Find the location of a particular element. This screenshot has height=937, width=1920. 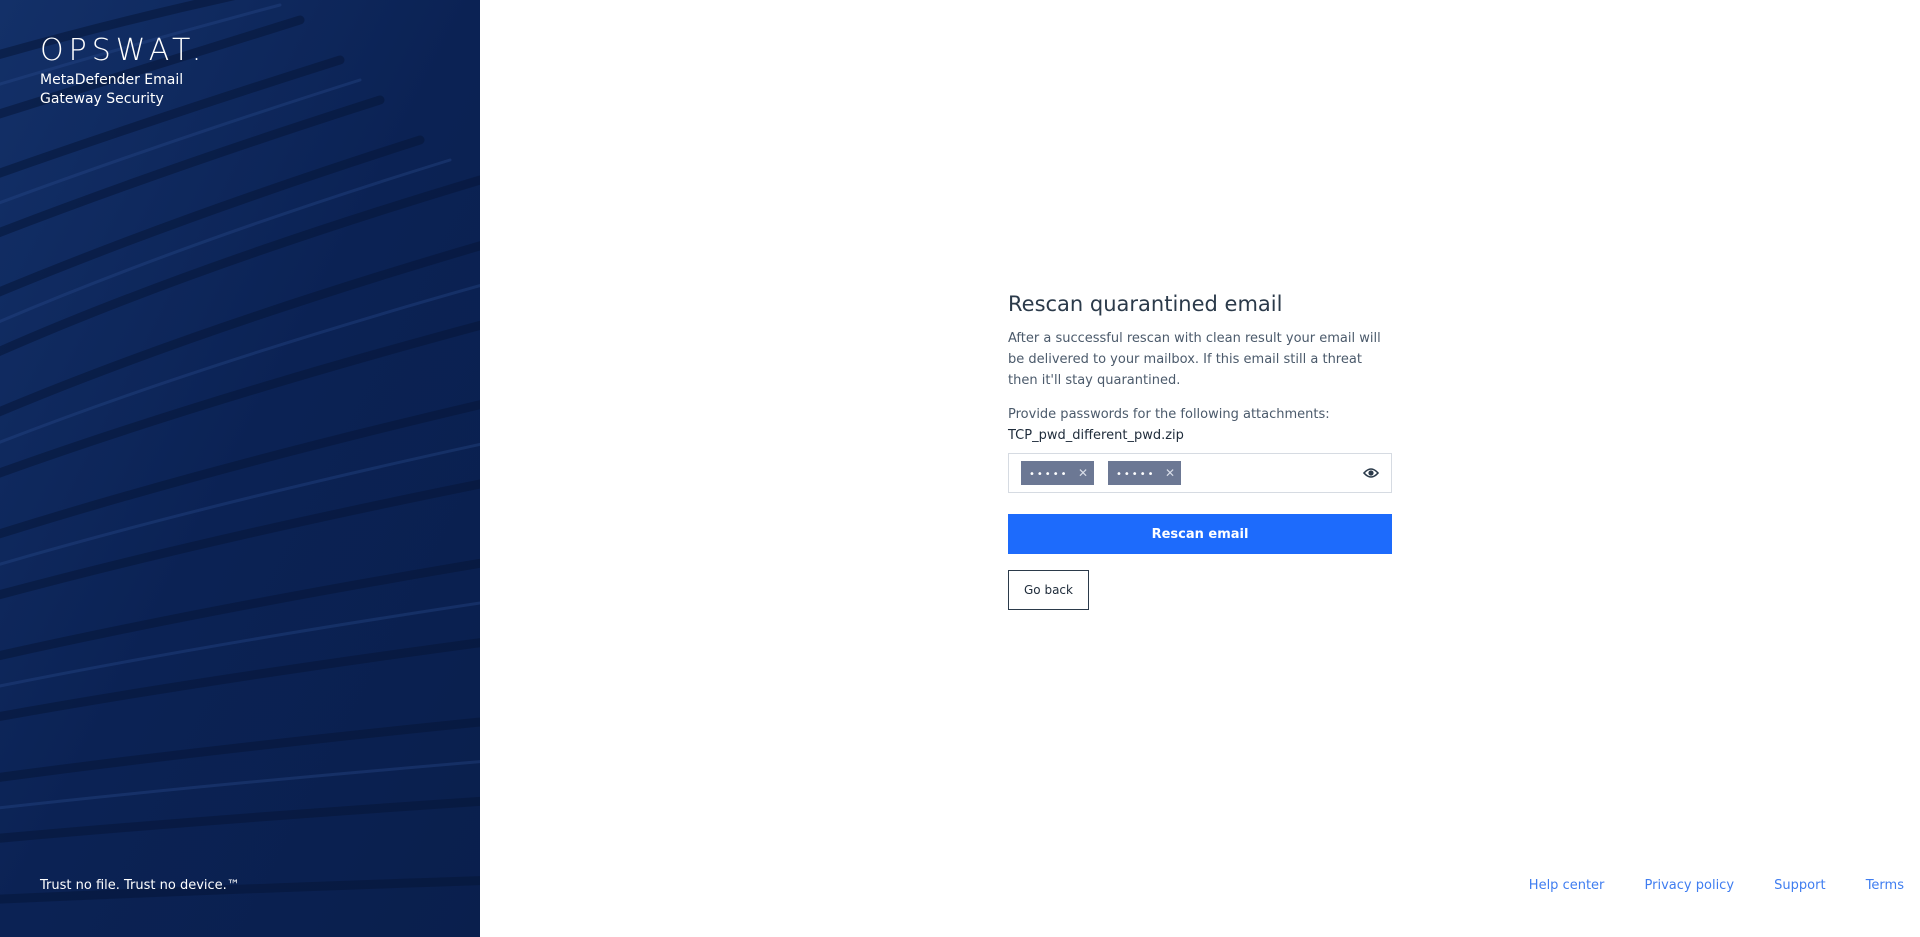

footer-links: Help center Privacy policy Support Terms is located at coordinates (1698, 885).